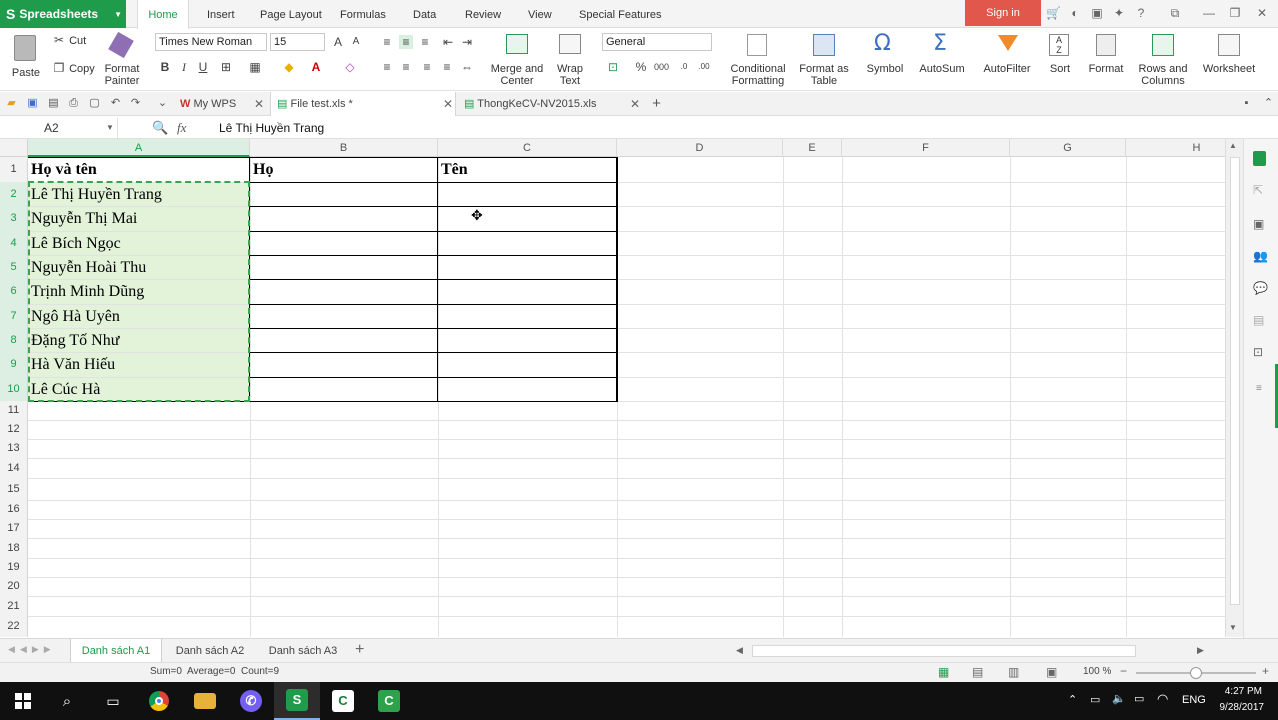 Image resolution: width=1278 pixels, height=720 pixels. Describe the element at coordinates (641, 67) in the screenshot. I see `percent-button: %` at that location.